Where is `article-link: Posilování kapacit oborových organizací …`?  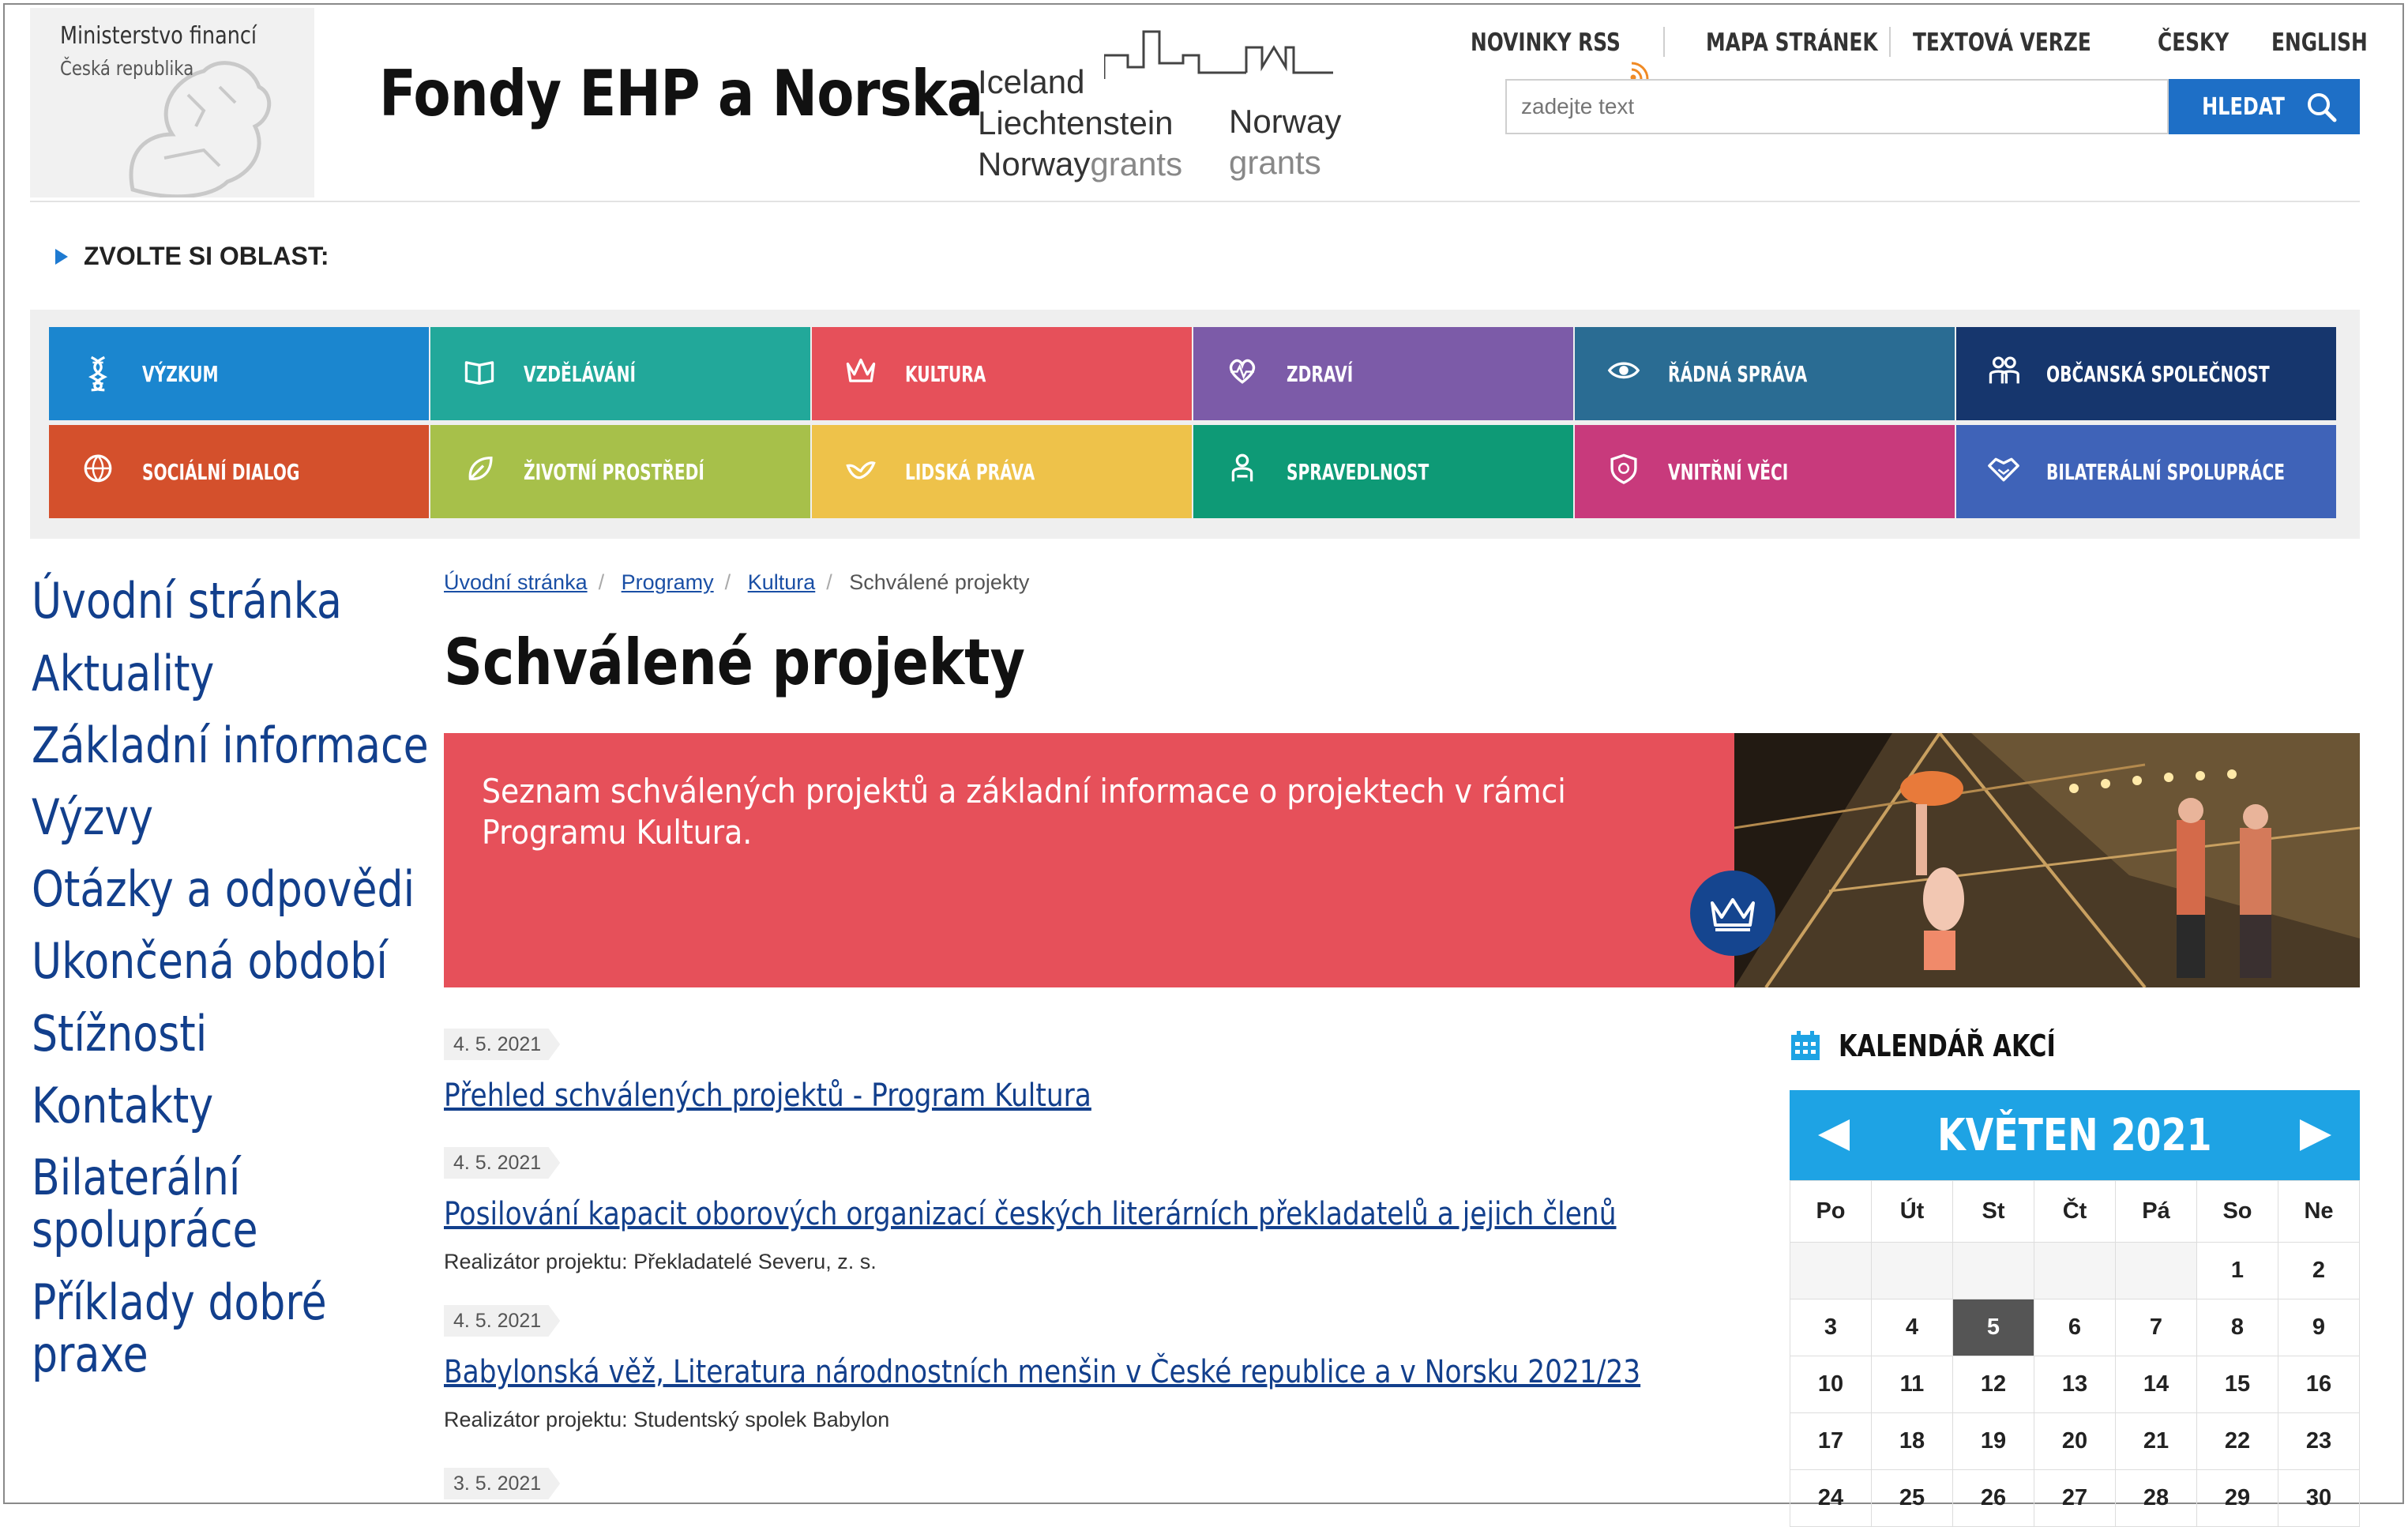 article-link: Posilování kapacit oborových organizací … is located at coordinates (1031, 1214).